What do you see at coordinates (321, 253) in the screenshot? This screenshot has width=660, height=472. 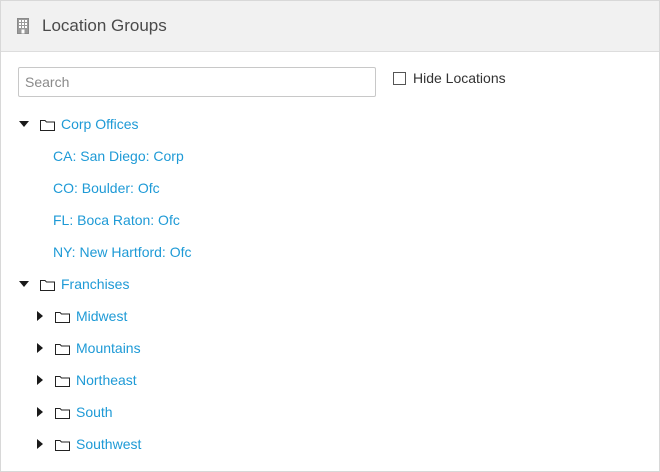 I see `tree-leaf: NY: New Hartford: Ofc` at bounding box center [321, 253].